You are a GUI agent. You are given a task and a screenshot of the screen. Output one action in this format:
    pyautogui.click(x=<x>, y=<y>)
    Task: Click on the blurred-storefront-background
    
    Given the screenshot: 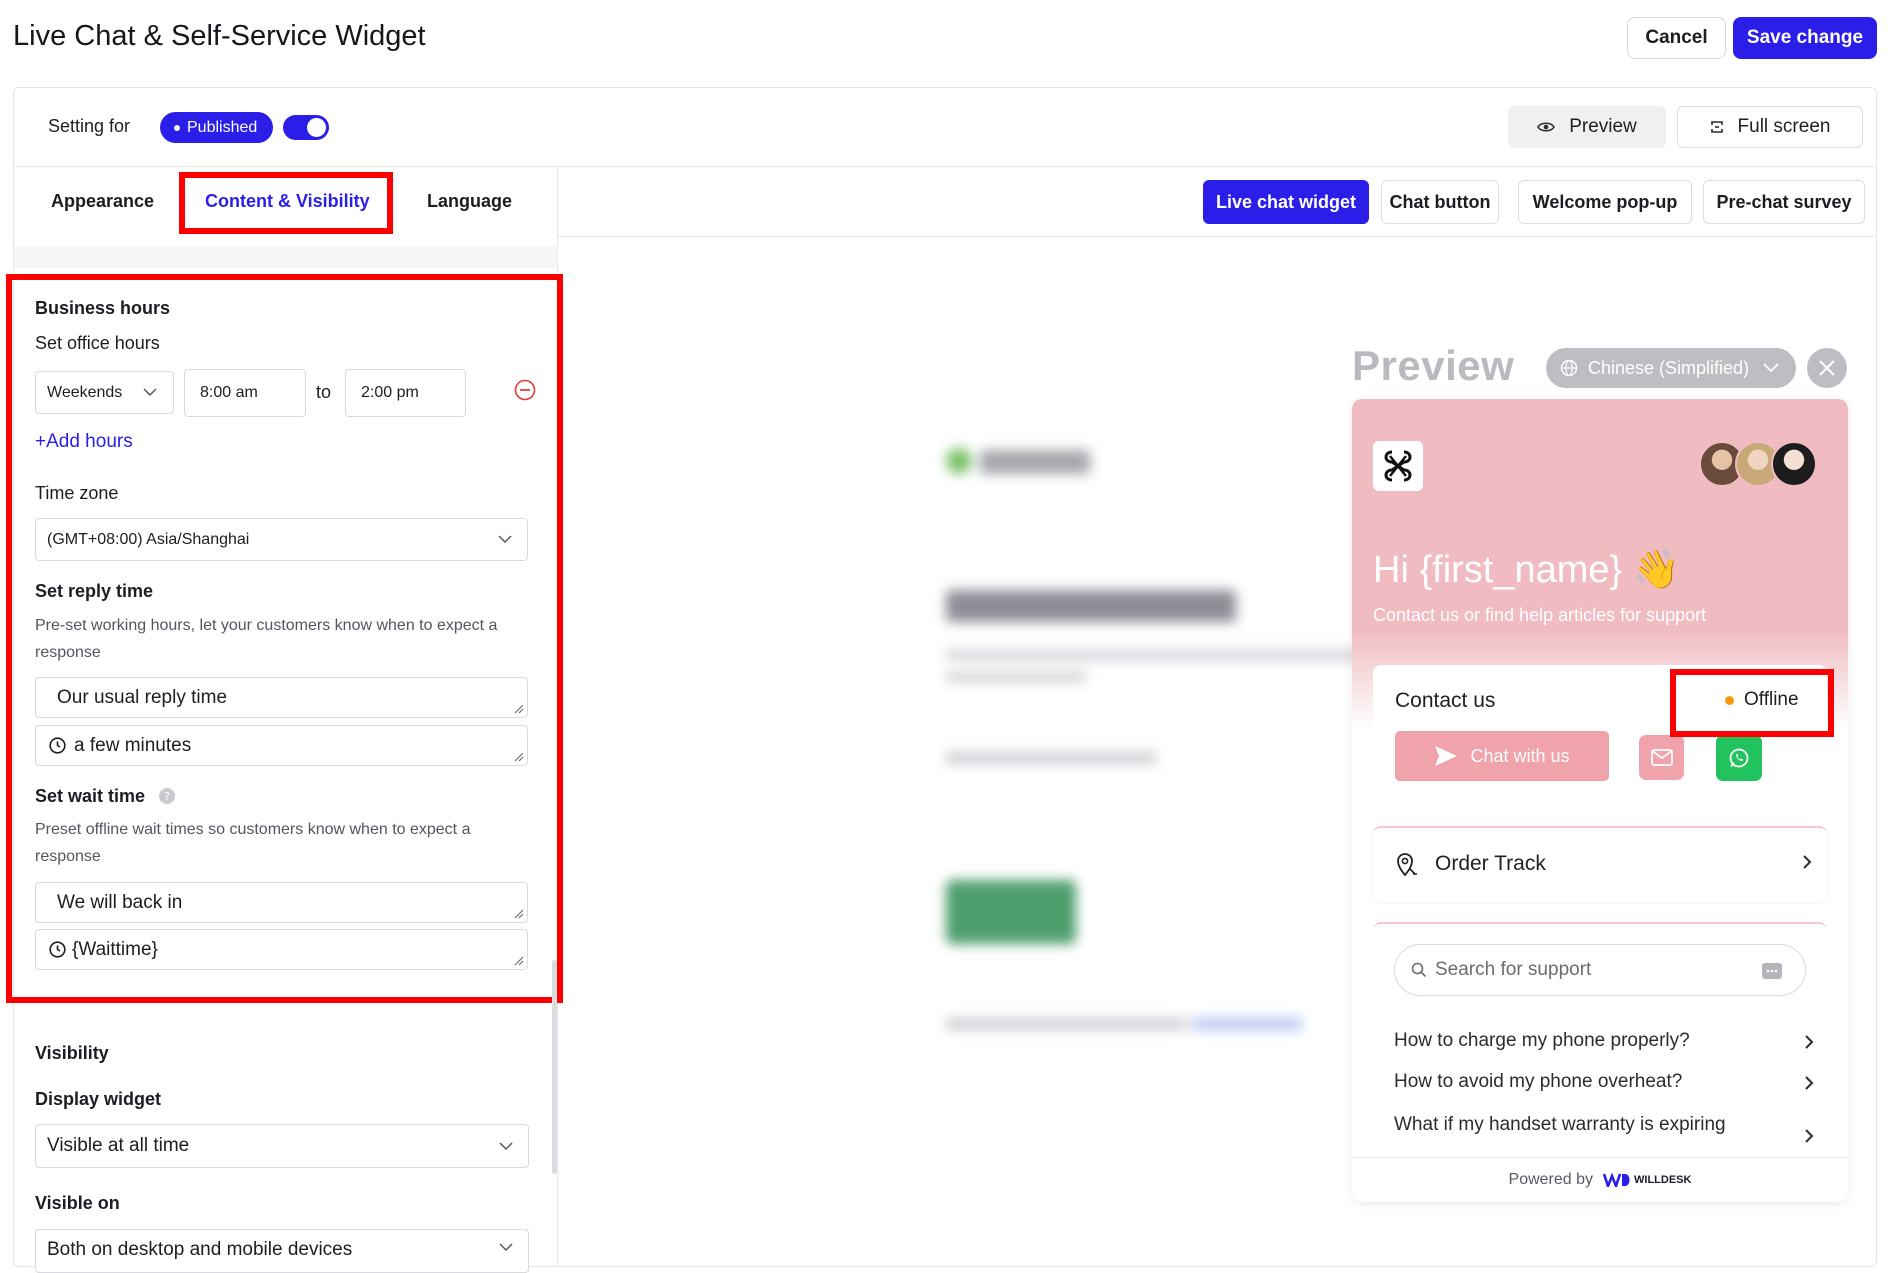 What is the action you would take?
    pyautogui.click(x=1150, y=750)
    